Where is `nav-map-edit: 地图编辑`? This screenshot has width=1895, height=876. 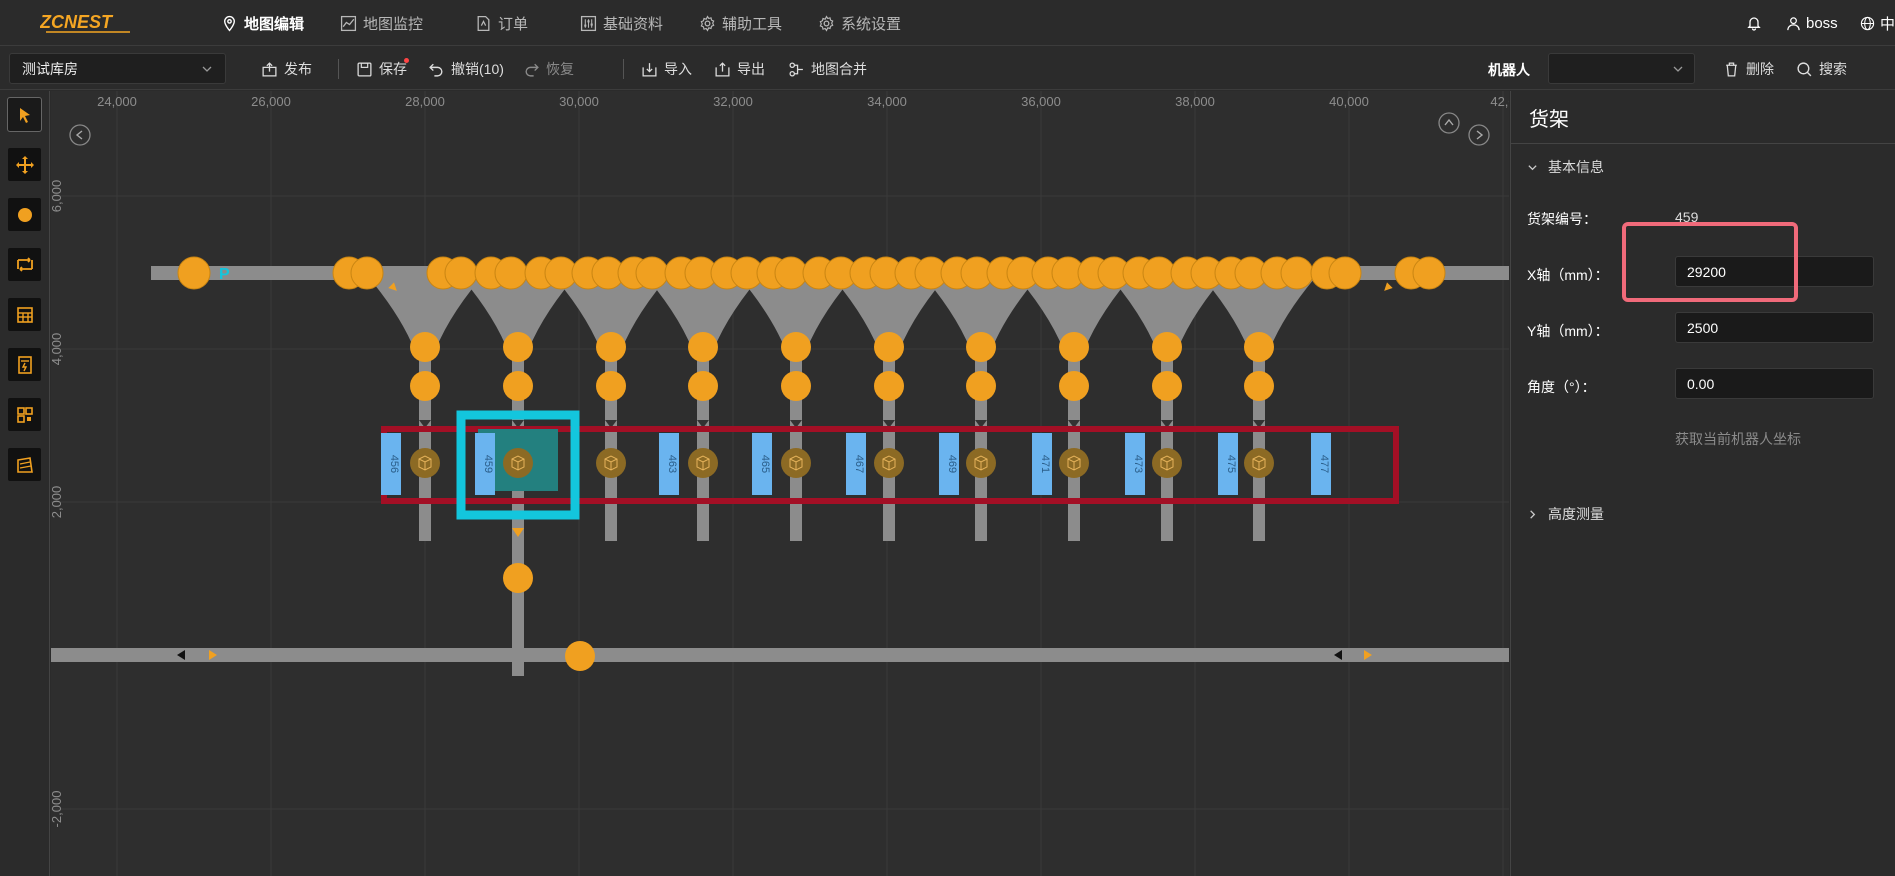
nav-map-edit: 地图编辑 is located at coordinates (262, 23).